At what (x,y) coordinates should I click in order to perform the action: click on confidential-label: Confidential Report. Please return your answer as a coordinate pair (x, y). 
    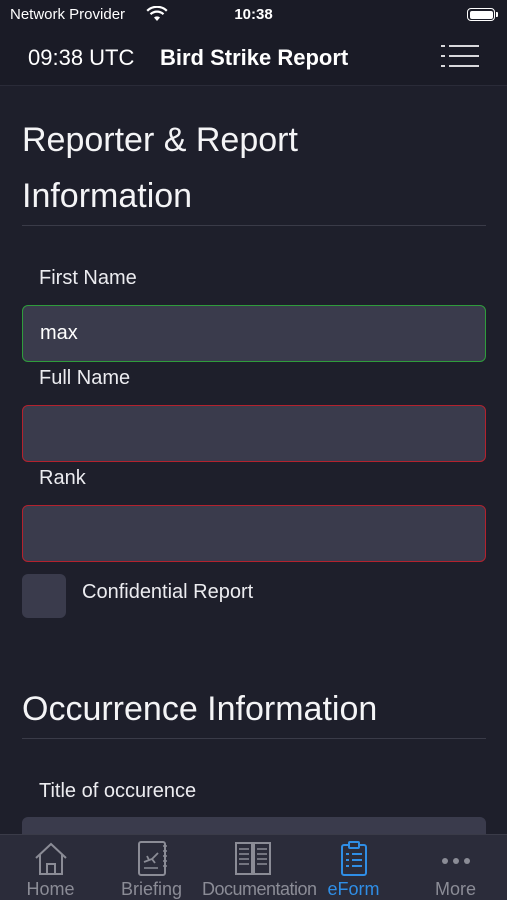
    Looking at the image, I should click on (168, 592).